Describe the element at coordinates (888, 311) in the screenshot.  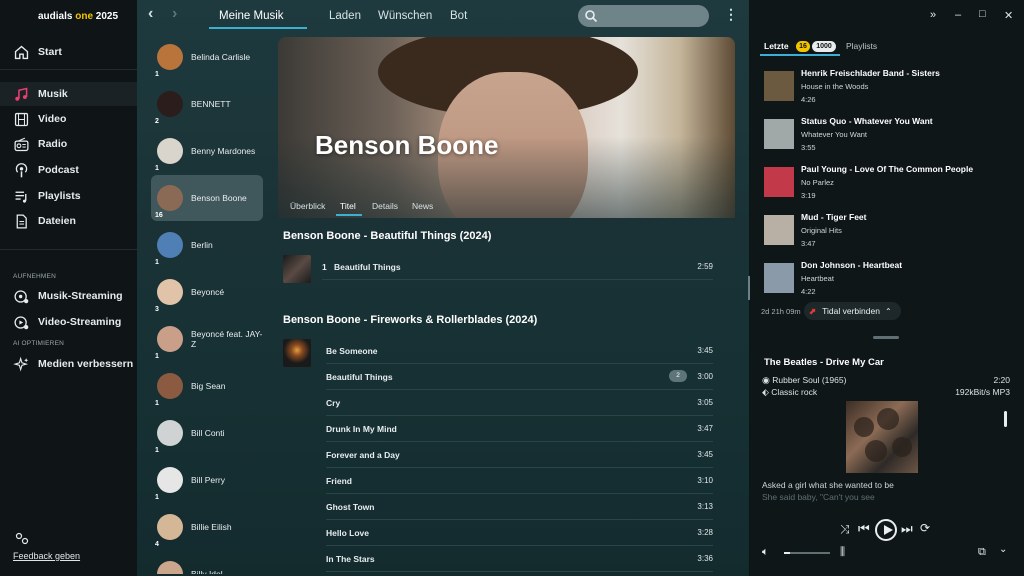
I see `chevron-up-icon: ⌃` at that location.